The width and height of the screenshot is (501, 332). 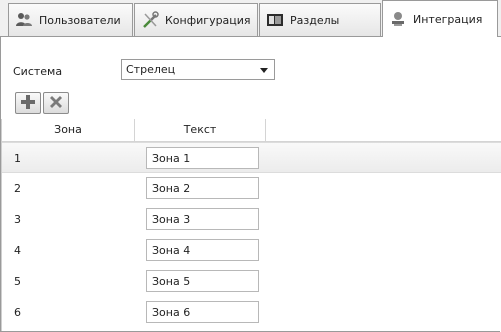 What do you see at coordinates (200, 130) in the screenshot?
I see `column-header-text: Текст` at bounding box center [200, 130].